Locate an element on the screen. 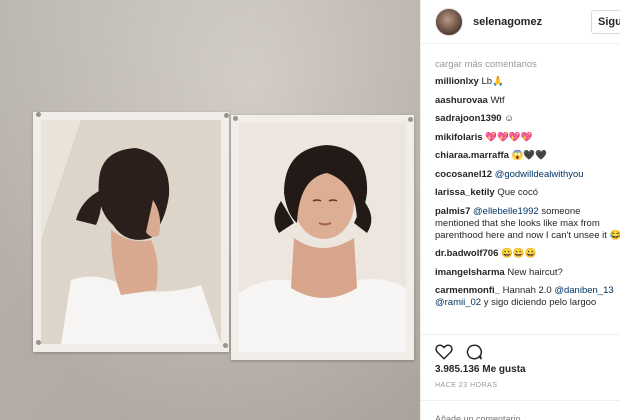 The image size is (620, 420). portrait-front-image is located at coordinates (322, 237).